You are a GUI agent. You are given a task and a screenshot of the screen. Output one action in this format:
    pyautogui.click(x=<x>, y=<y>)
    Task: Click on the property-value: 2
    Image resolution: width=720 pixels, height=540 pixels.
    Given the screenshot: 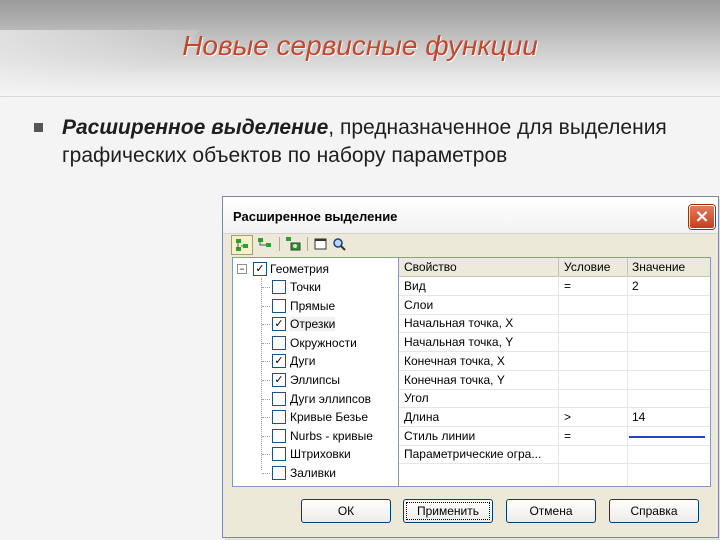 What is the action you would take?
    pyautogui.click(x=635, y=286)
    